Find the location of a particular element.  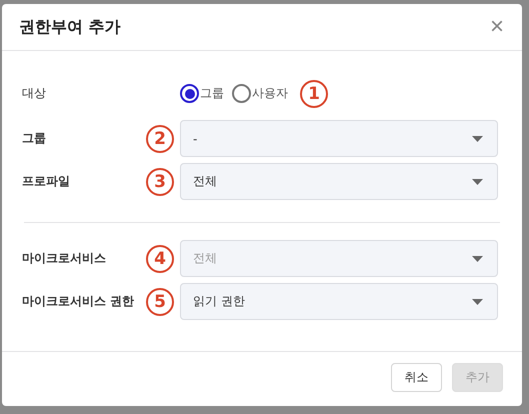

select-field: 읽기 권한 is located at coordinates (339, 301).